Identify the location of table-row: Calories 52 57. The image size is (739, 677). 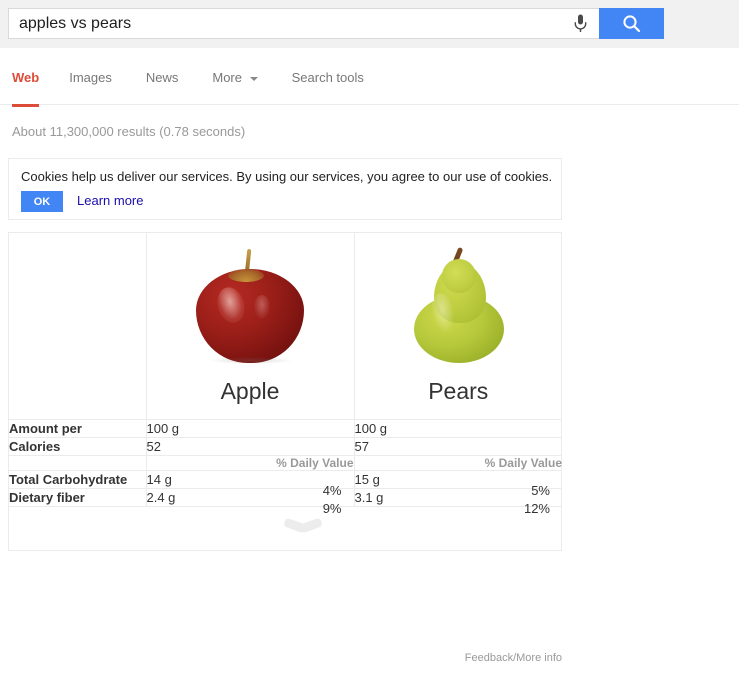
(285, 446).